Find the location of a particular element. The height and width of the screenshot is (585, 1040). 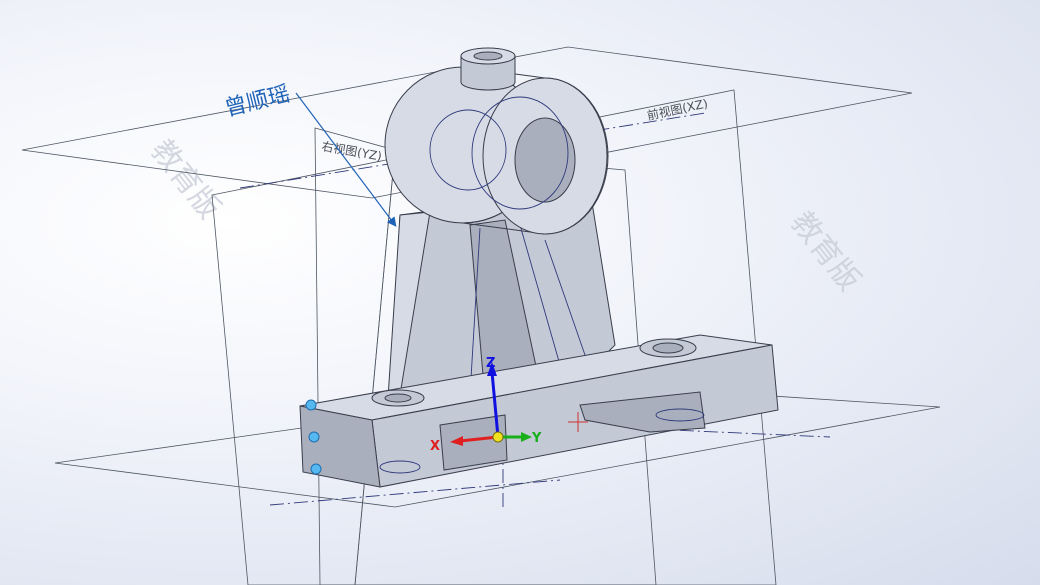

x-axis-label: X is located at coordinates (435, 446).